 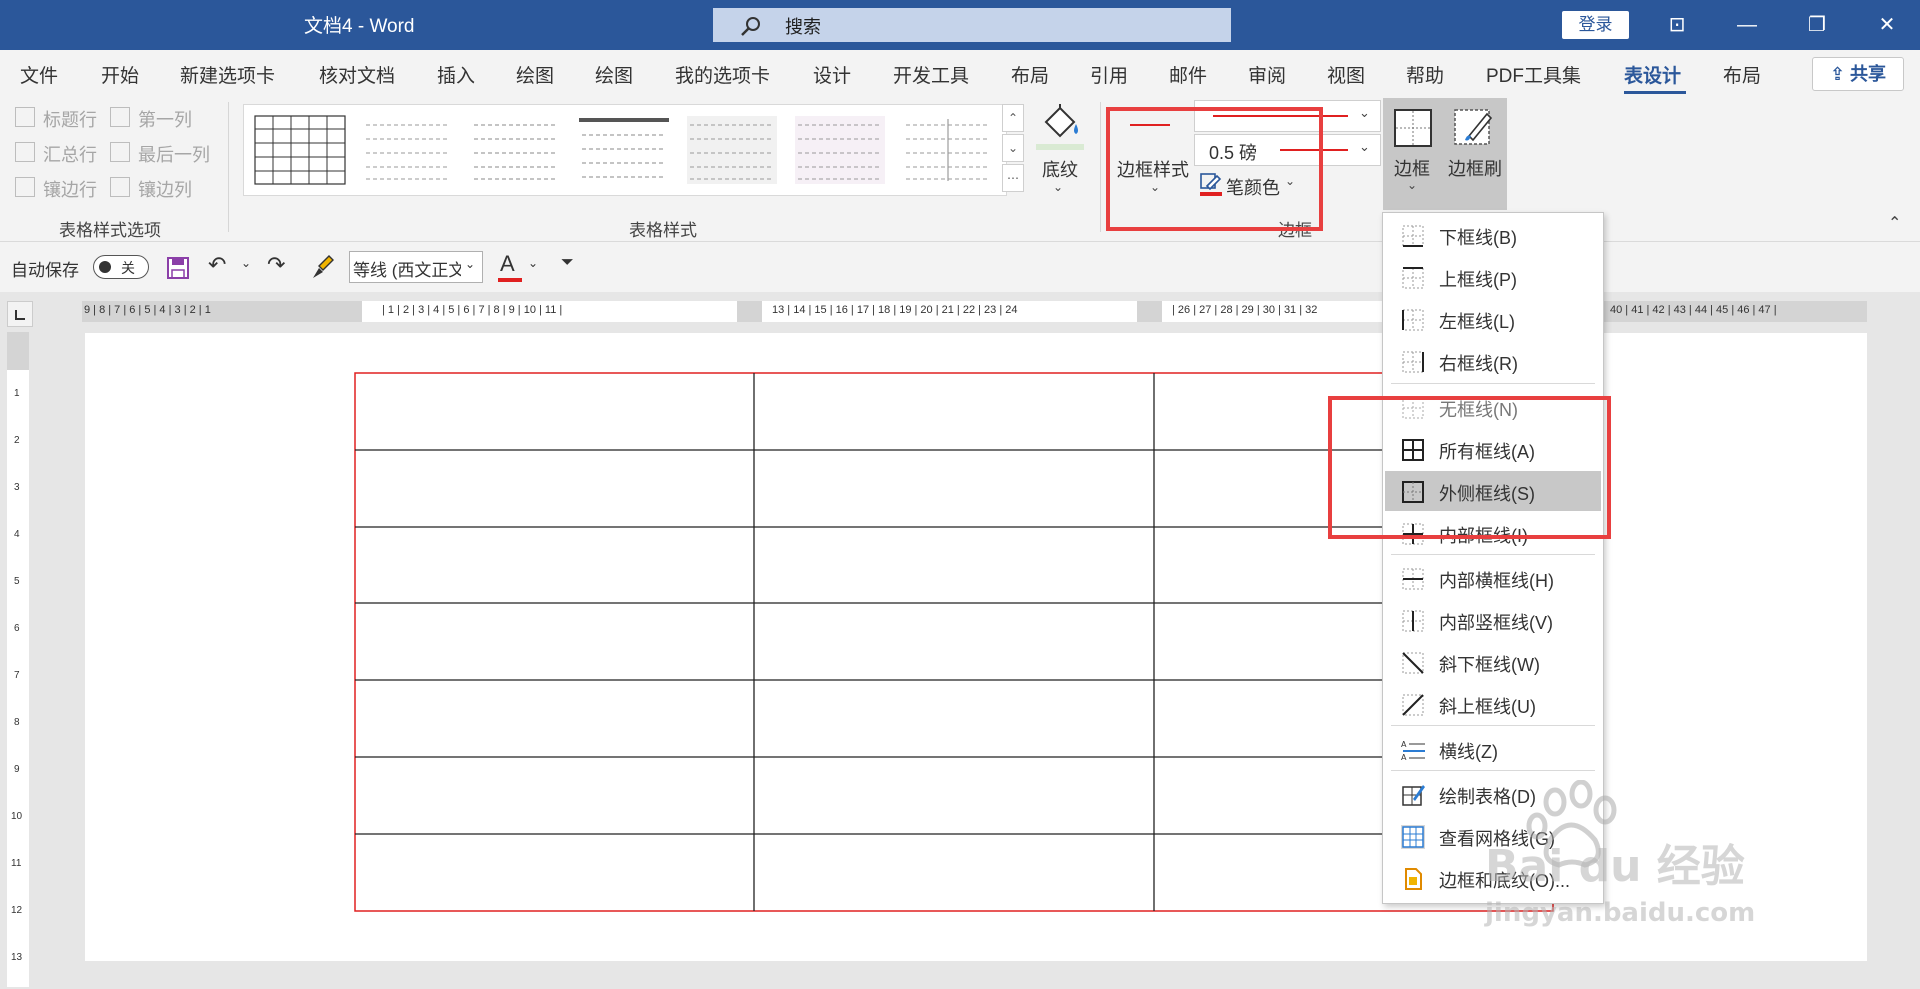 I want to click on diagonal-down-border-icon, so click(x=1413, y=663).